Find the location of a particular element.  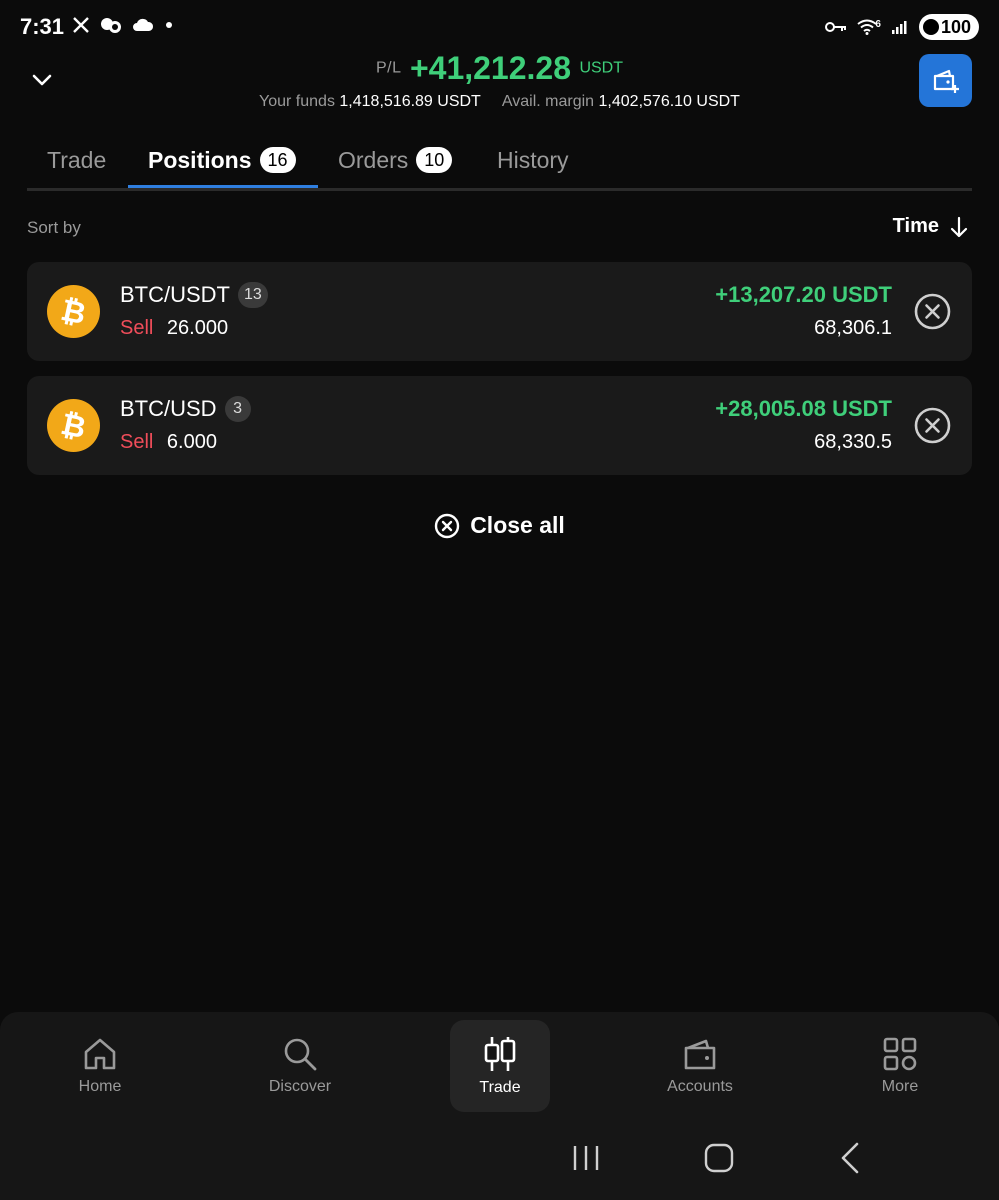

messenger-icon is located at coordinates (111, 25).